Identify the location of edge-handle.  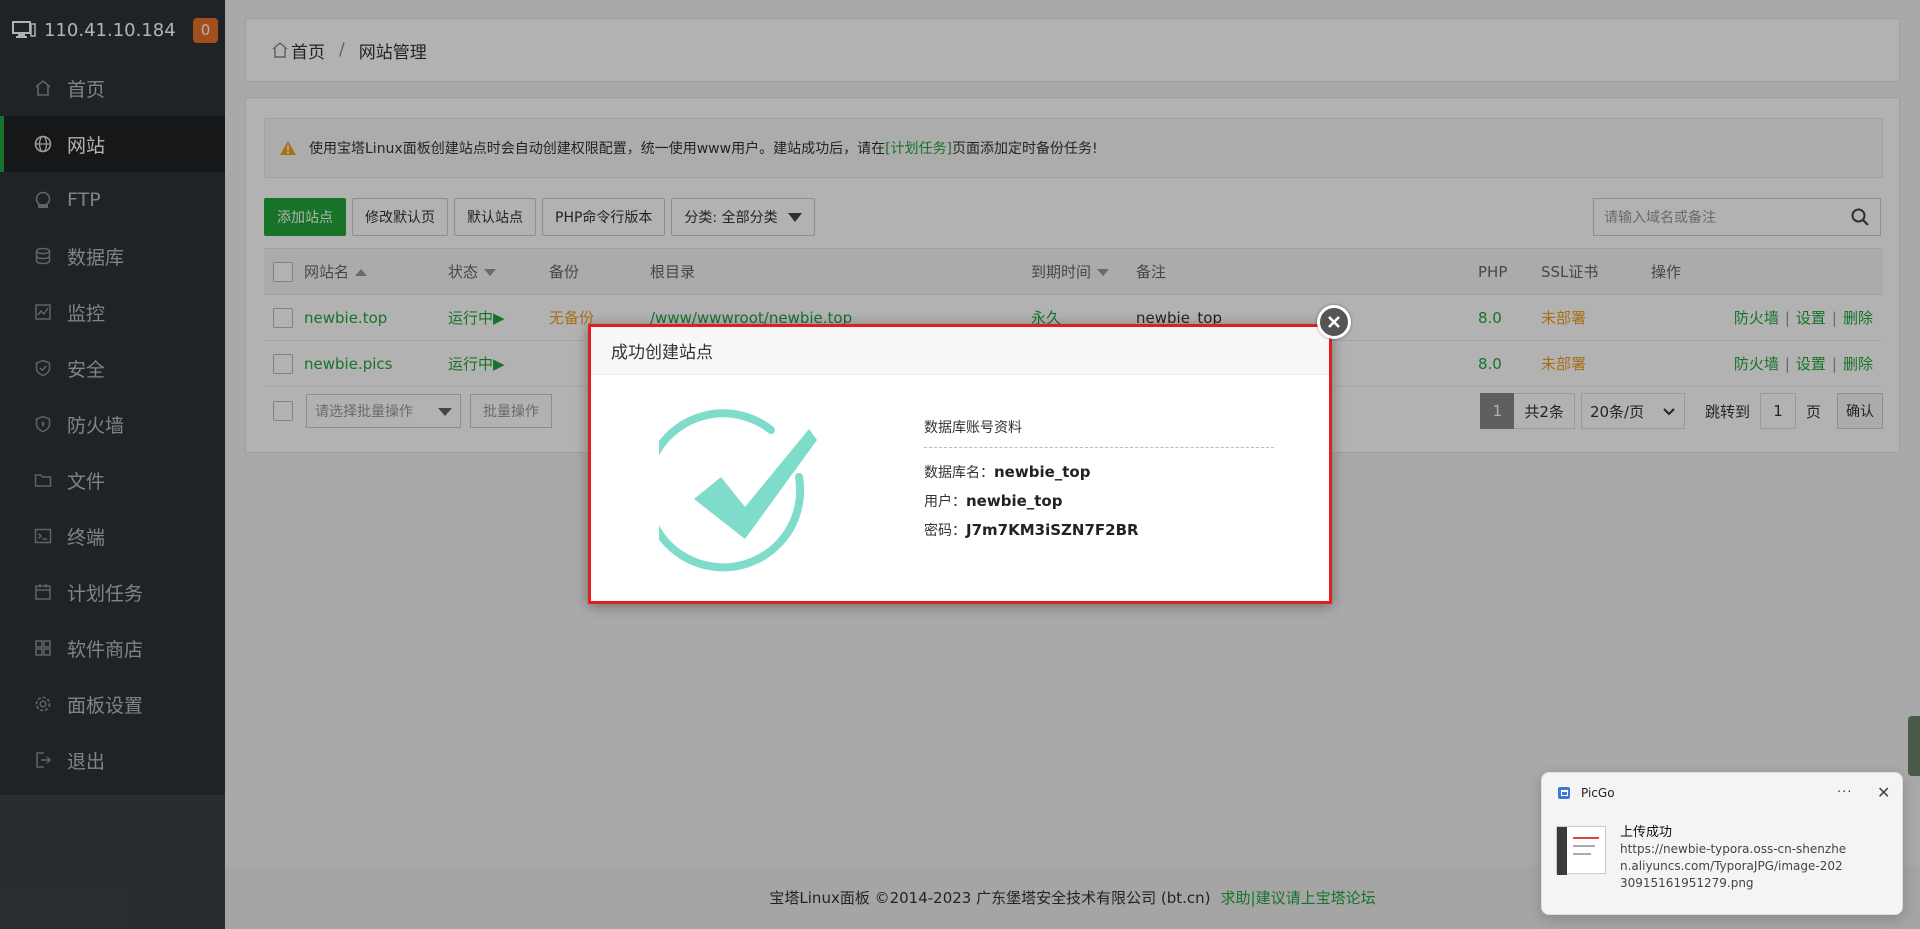
(1914, 746).